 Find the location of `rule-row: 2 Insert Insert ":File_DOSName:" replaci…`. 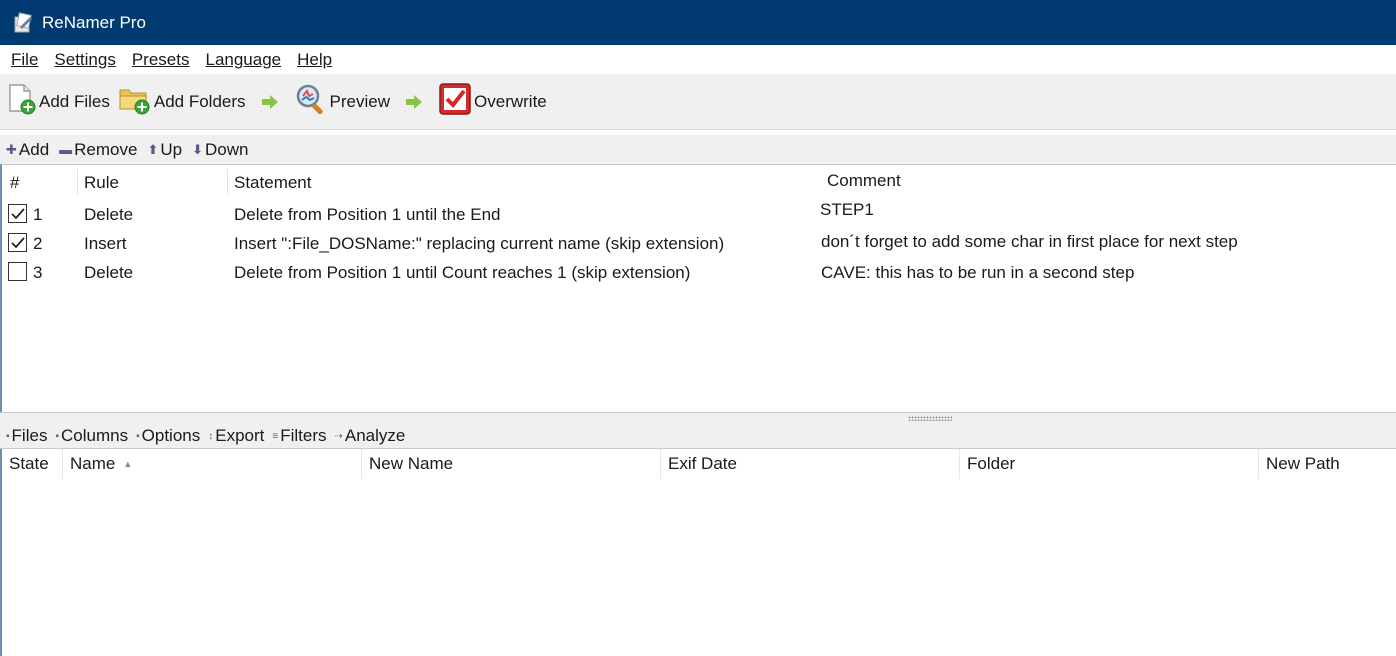

rule-row: 2 Insert Insert ":File_DOSName:" replaci… is located at coordinates (697, 243).